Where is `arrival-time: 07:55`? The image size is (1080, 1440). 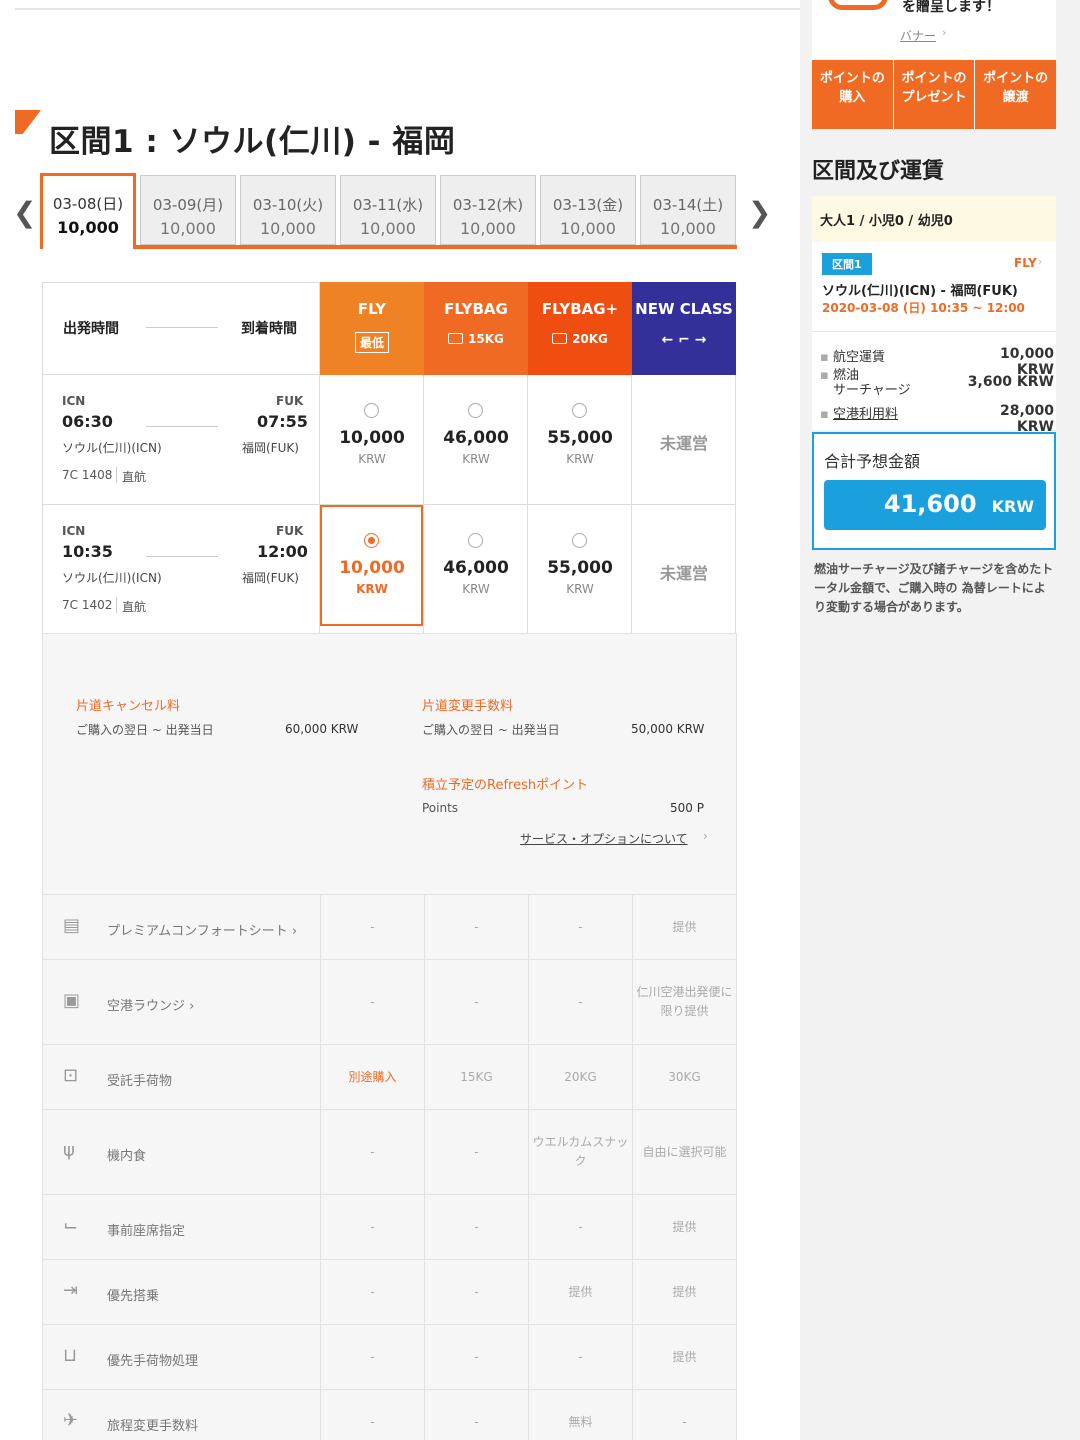
arrival-time: 07:55 is located at coordinates (282, 421).